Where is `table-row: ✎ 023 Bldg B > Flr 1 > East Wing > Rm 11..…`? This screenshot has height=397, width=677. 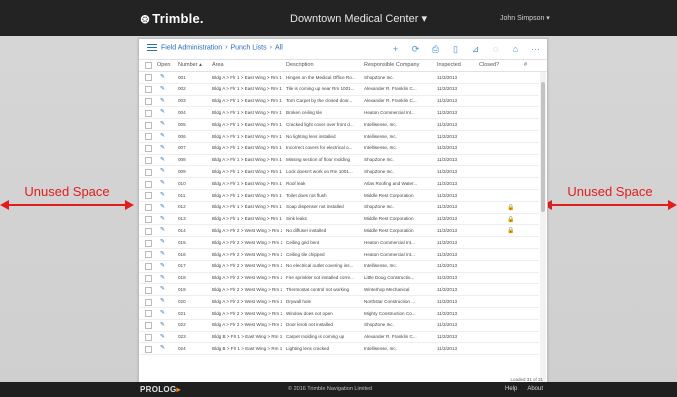
table-row: ✎ 023 Bldg B > Flr 1 > East Wing > Rm 11..… is located at coordinates (339, 338).